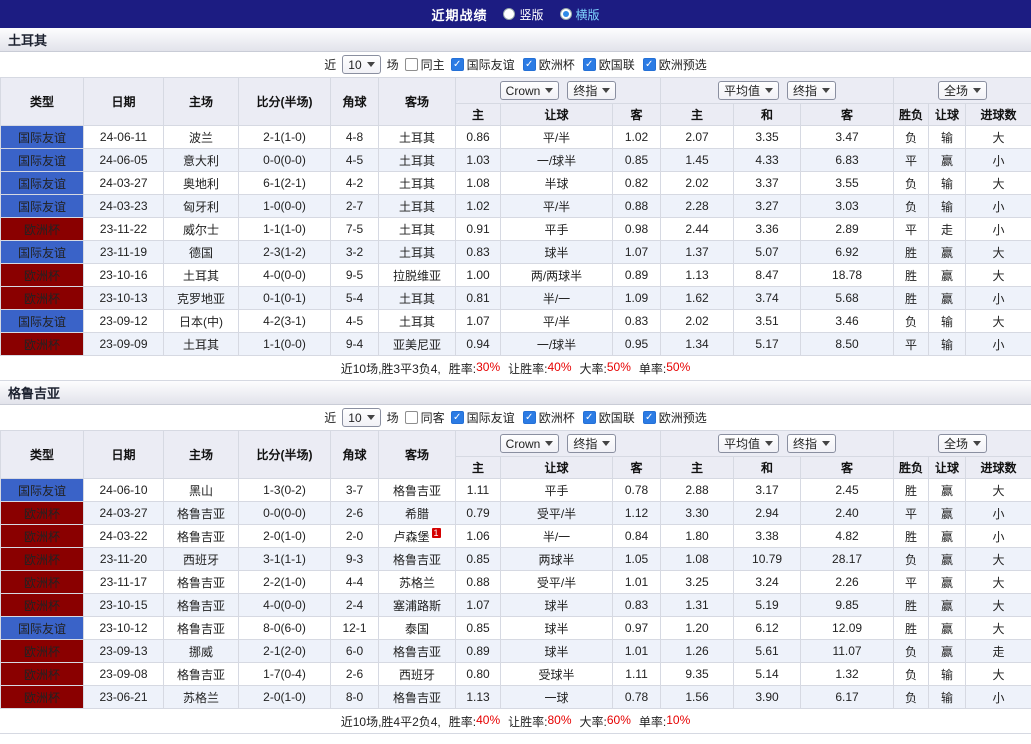  I want to click on layout-radio-vertical: 竖版, so click(523, 14).